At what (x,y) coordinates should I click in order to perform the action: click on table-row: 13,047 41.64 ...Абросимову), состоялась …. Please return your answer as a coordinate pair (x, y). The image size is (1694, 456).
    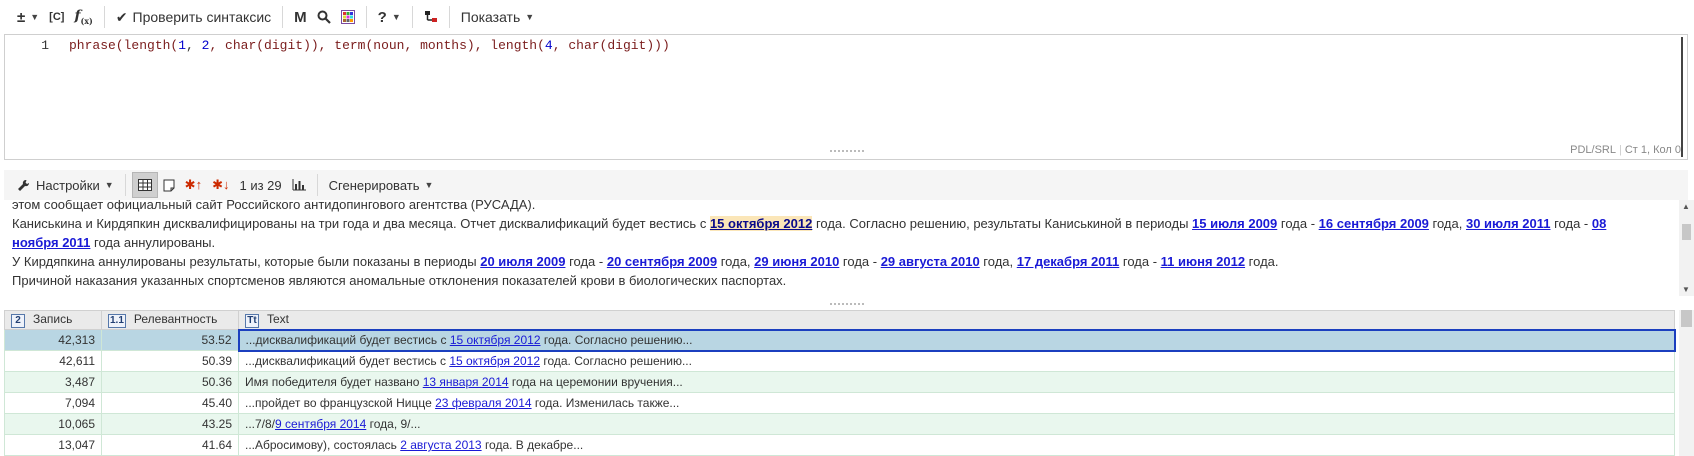
    Looking at the image, I should click on (839, 445).